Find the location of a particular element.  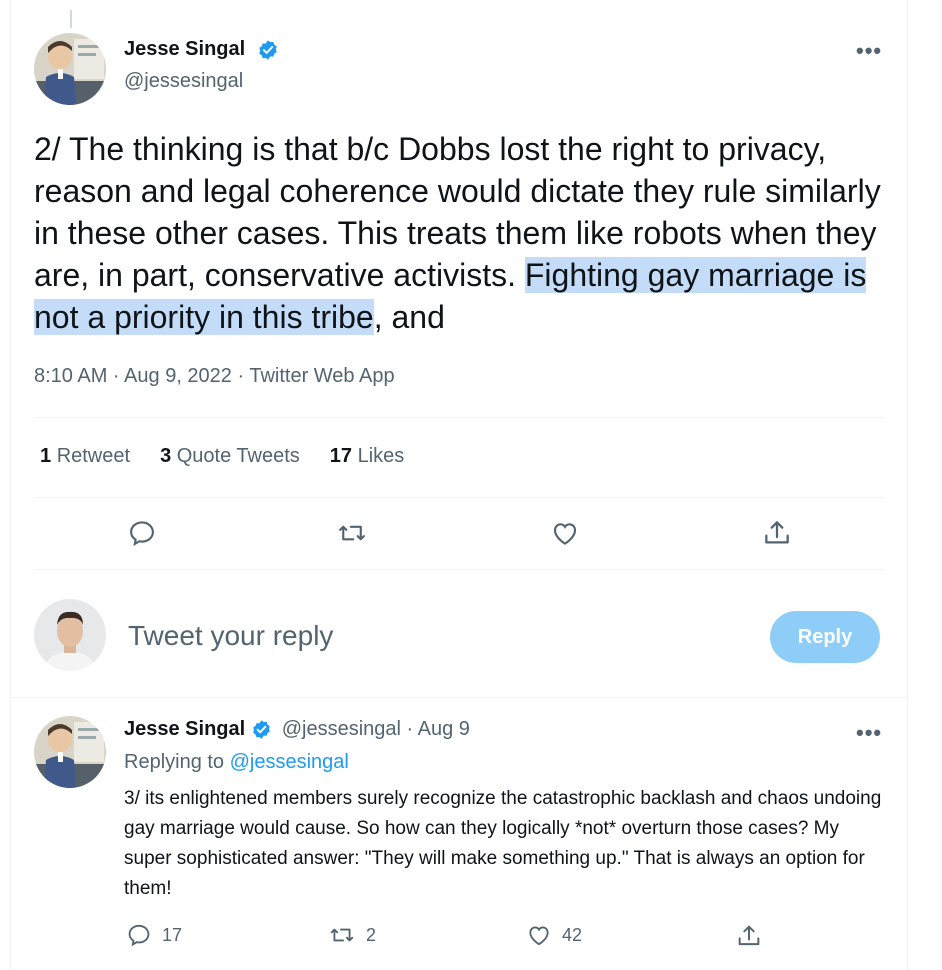

reply-author-avatar is located at coordinates (70, 752).